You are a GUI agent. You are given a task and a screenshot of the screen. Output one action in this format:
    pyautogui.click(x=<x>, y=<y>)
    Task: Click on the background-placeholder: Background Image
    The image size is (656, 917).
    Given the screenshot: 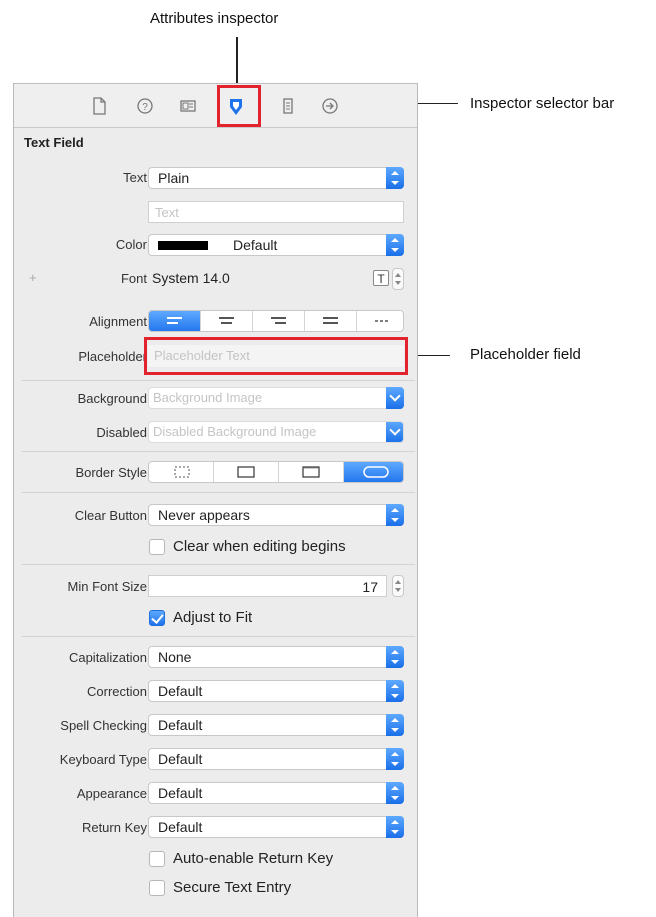 What is the action you would take?
    pyautogui.click(x=208, y=397)
    